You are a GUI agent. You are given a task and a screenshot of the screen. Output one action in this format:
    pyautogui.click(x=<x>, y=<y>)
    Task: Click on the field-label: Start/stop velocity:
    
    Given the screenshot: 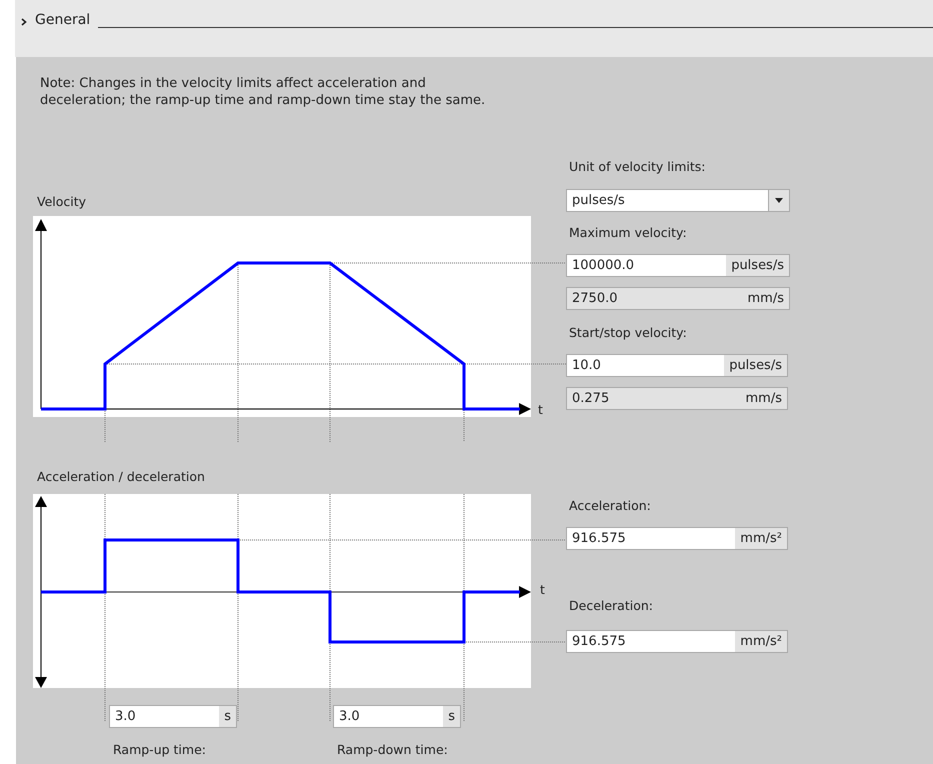 What is the action you would take?
    pyautogui.click(x=628, y=332)
    